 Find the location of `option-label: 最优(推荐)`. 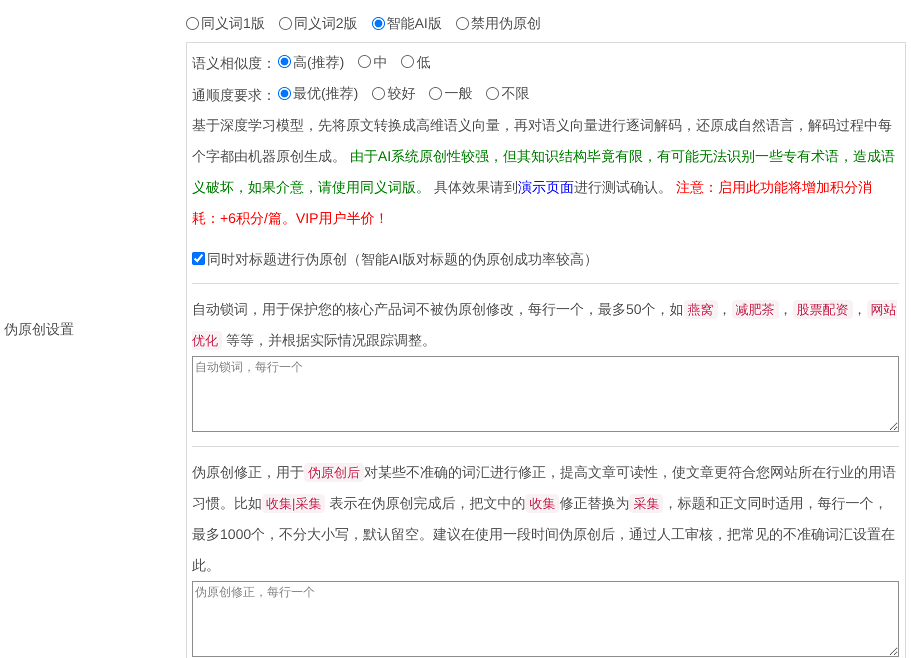

option-label: 最优(推荐) is located at coordinates (325, 93).